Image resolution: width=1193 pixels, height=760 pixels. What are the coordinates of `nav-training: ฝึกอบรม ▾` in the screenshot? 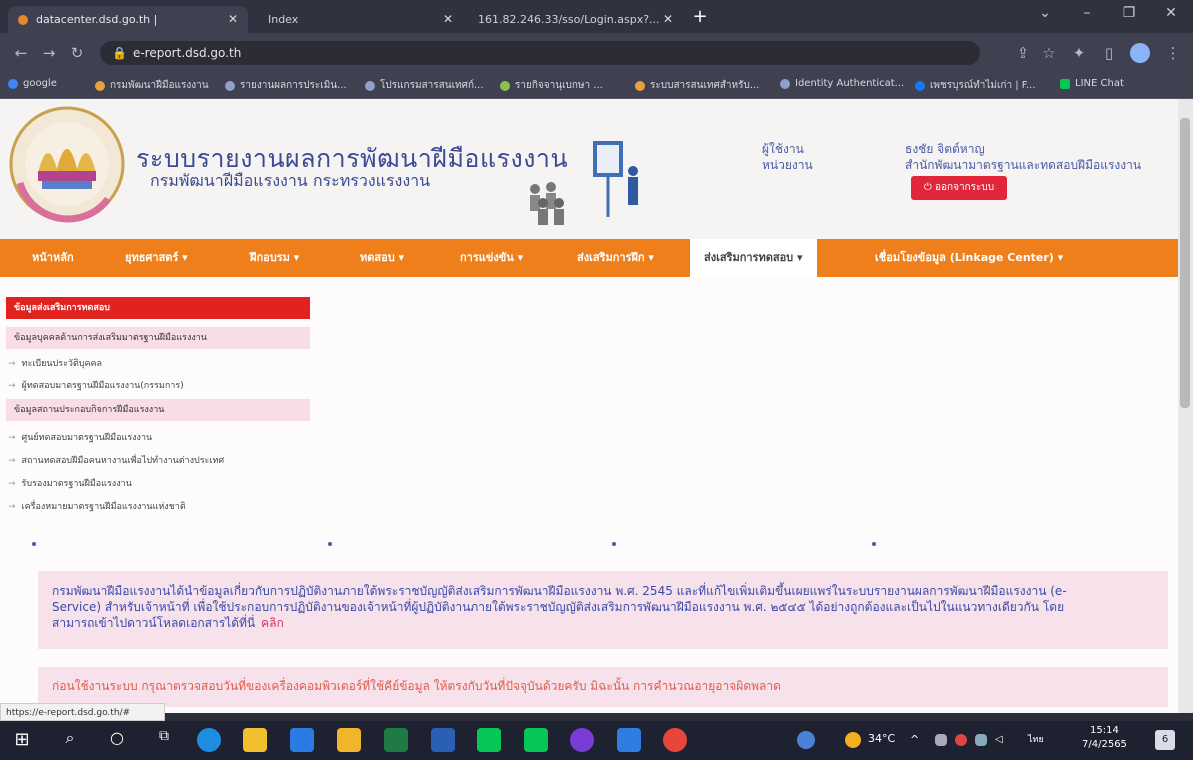 It's located at (274, 258).